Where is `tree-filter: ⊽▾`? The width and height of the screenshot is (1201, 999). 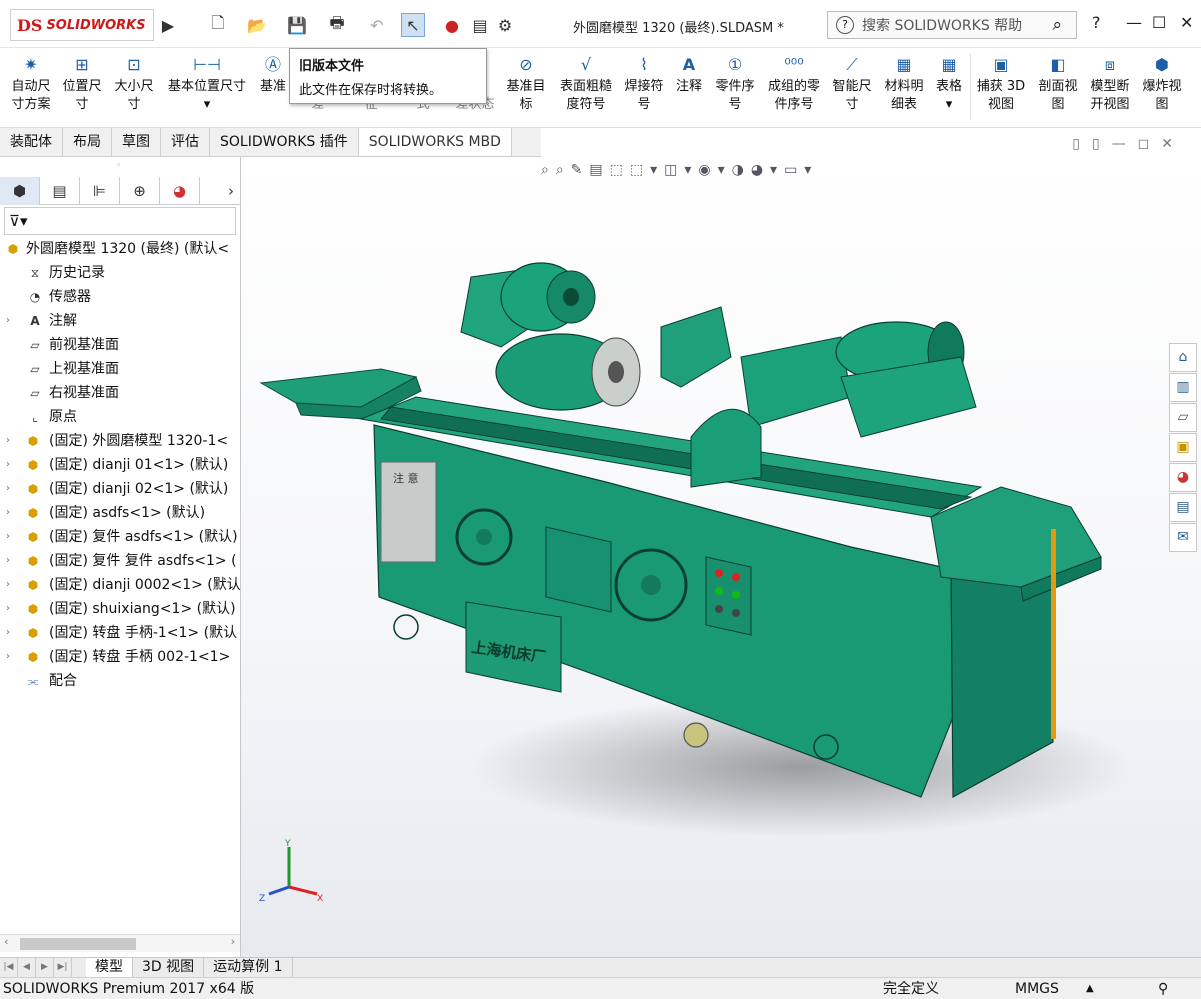 tree-filter: ⊽▾ is located at coordinates (120, 221).